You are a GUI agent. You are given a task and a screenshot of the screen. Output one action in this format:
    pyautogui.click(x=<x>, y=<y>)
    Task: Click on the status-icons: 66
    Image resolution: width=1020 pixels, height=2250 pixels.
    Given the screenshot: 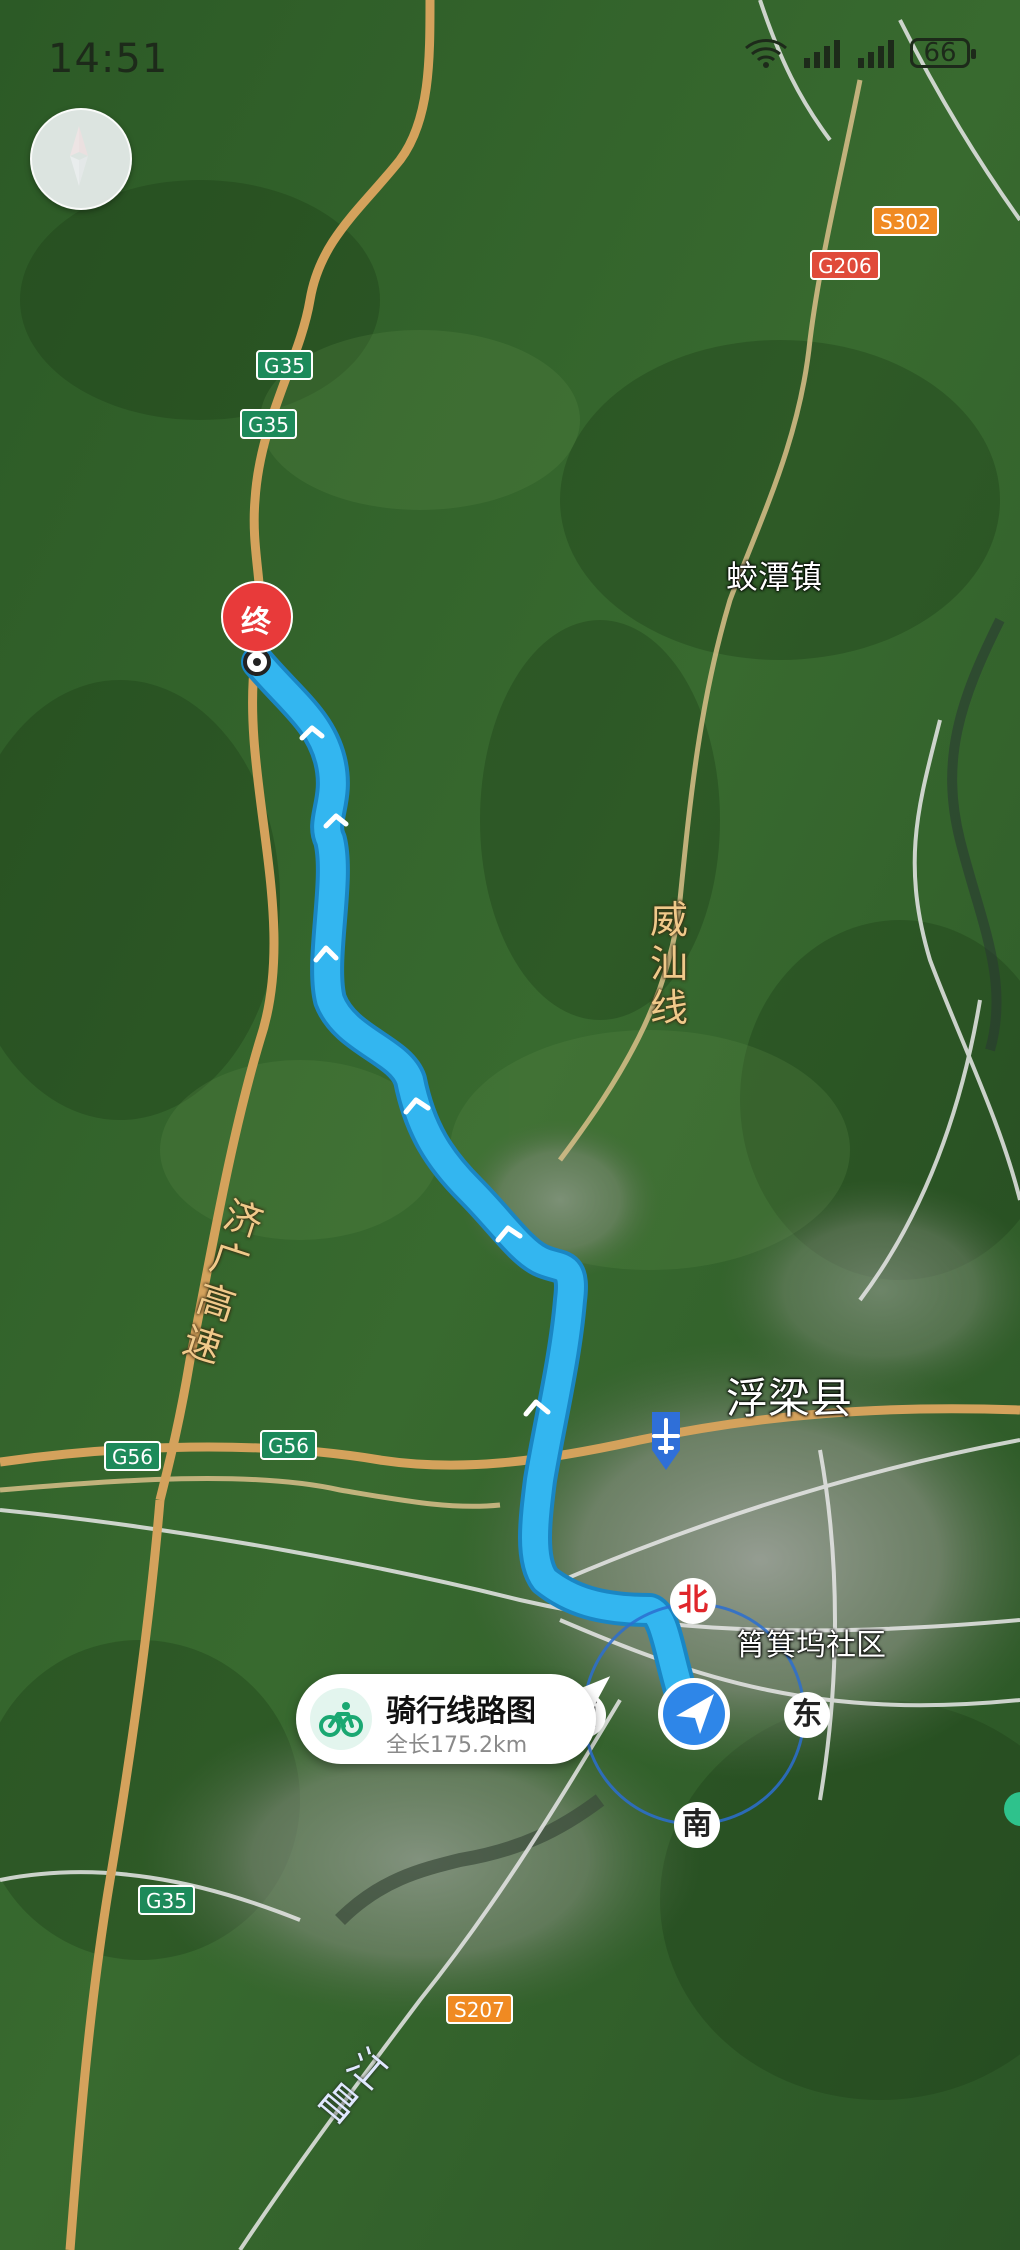 What is the action you would take?
    pyautogui.click(x=860, y=53)
    